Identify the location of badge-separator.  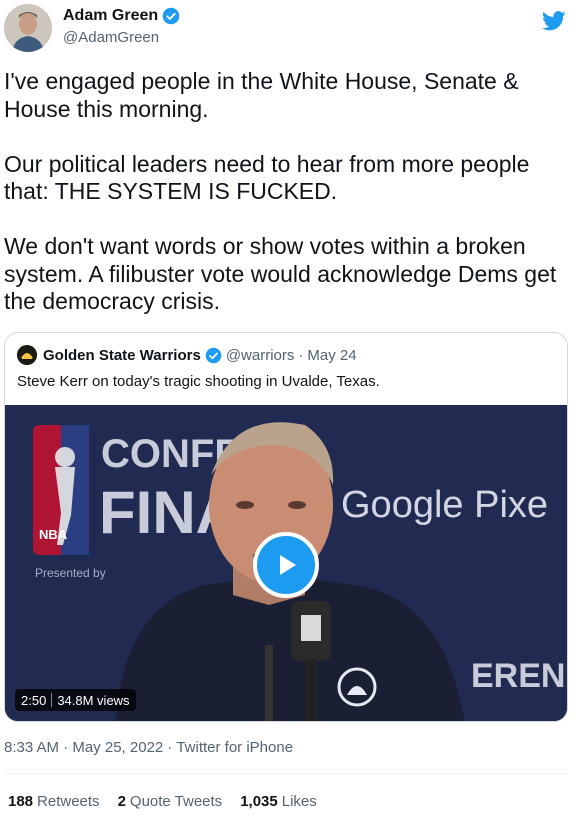
(52, 700).